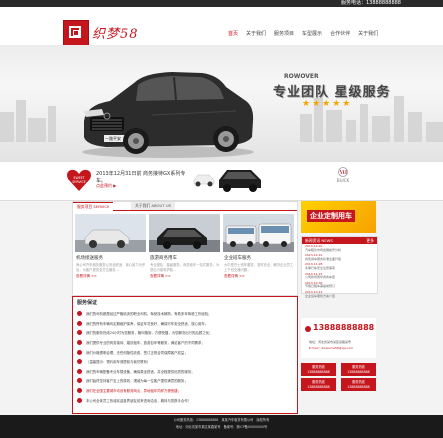 The height and width of the screenshot is (438, 443). What do you see at coordinates (106, 186) in the screenshot?
I see `promo-link: 点此预约 ▶` at bounding box center [106, 186].